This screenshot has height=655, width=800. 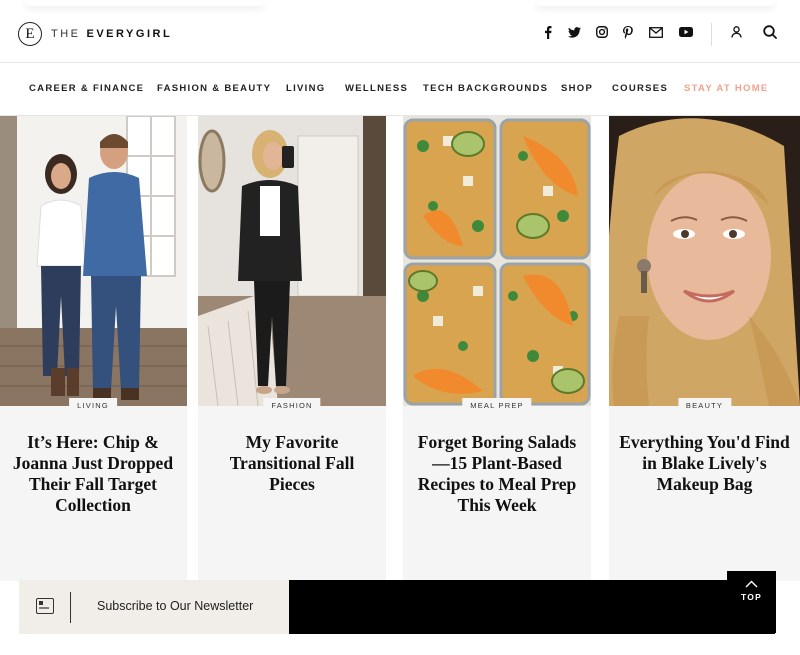 I want to click on site-logo: E THE EVERYGIRL, so click(x=95, y=34).